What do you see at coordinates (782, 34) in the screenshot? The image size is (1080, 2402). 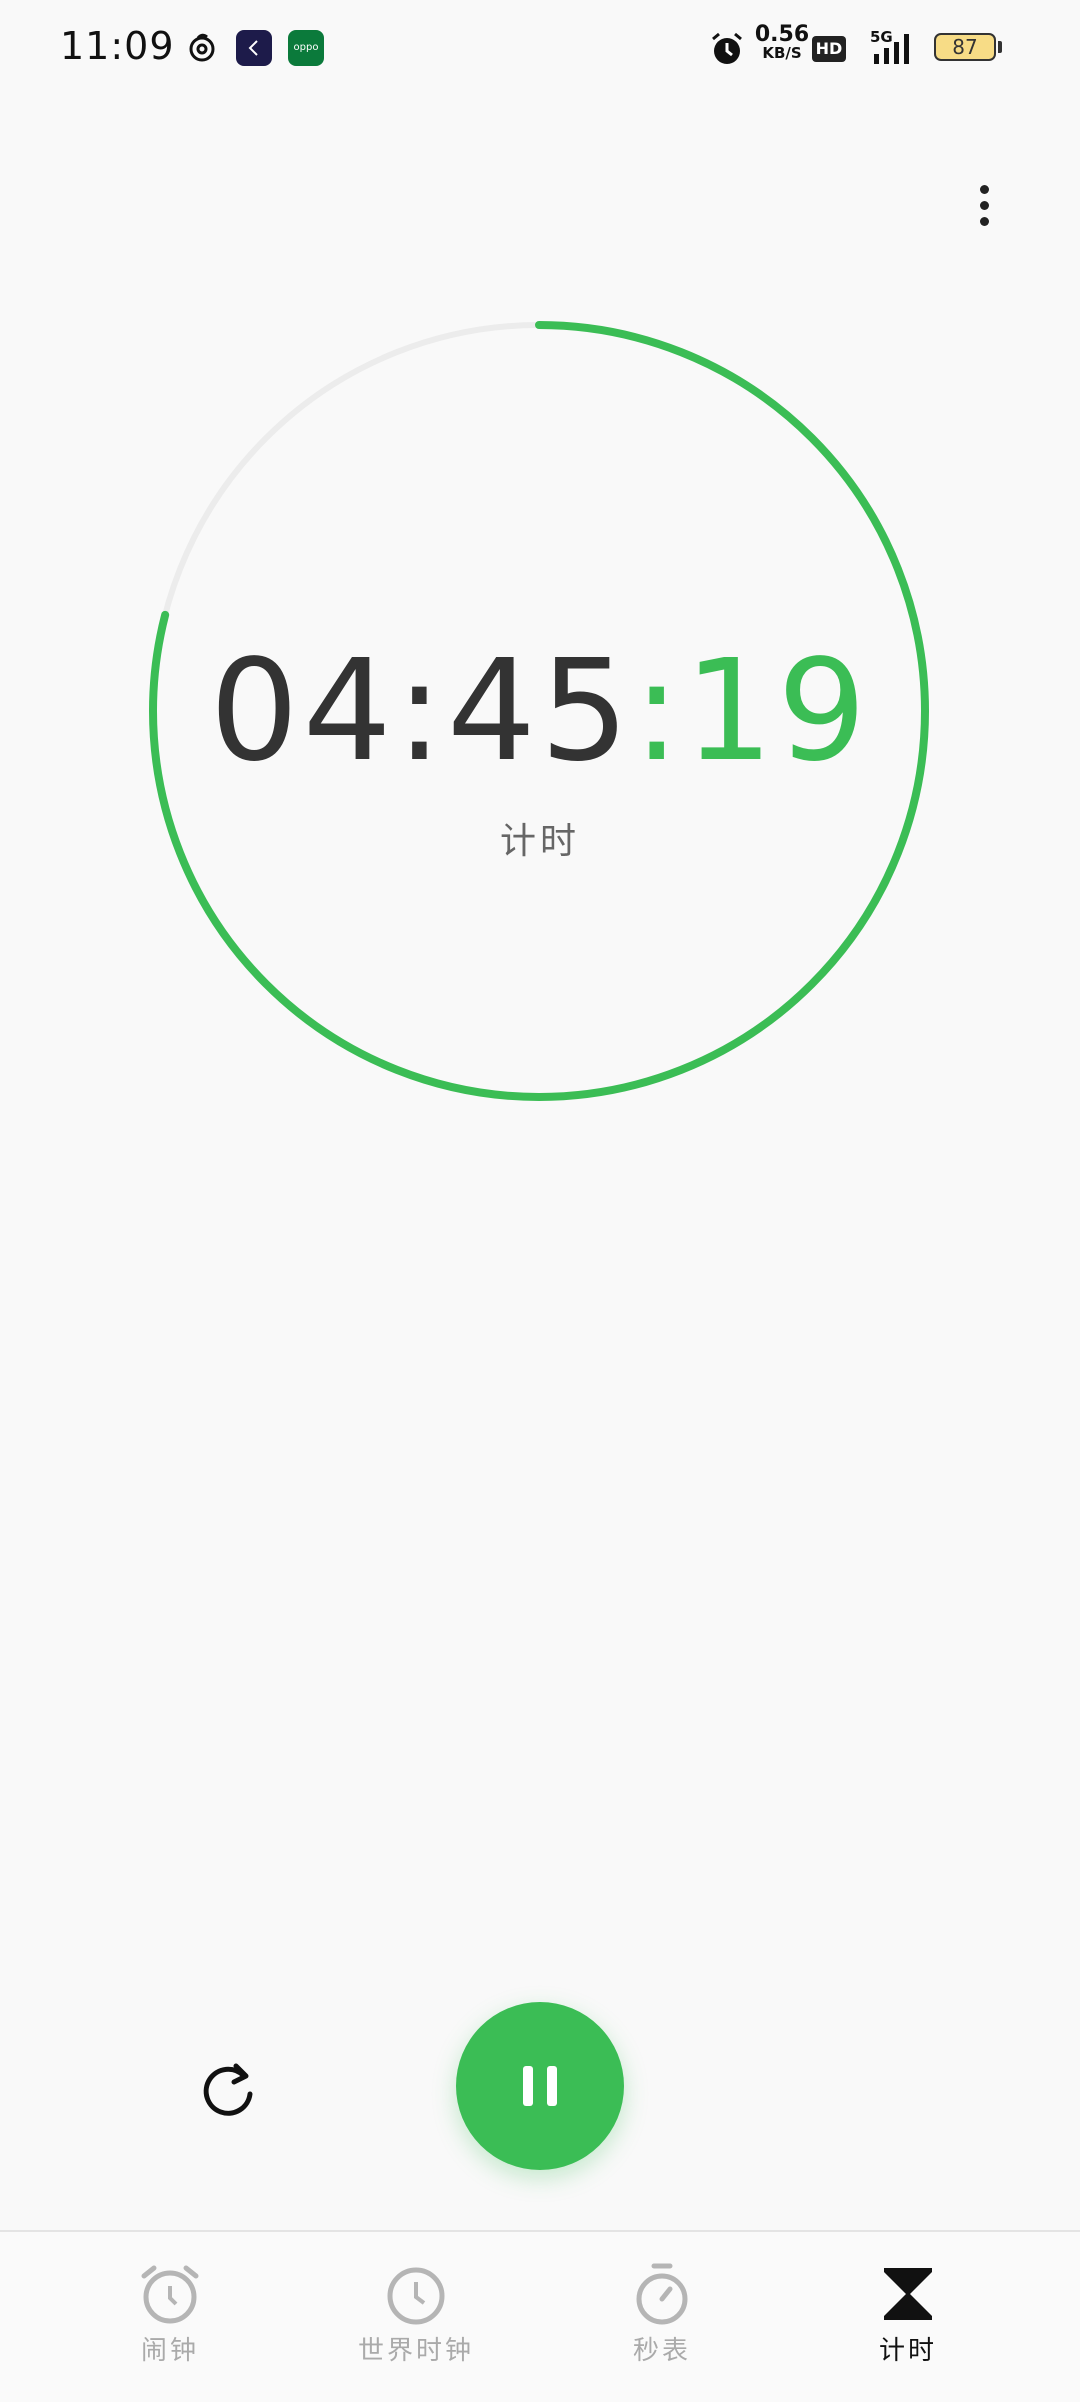 I see `net-speed-value: 0.56` at bounding box center [782, 34].